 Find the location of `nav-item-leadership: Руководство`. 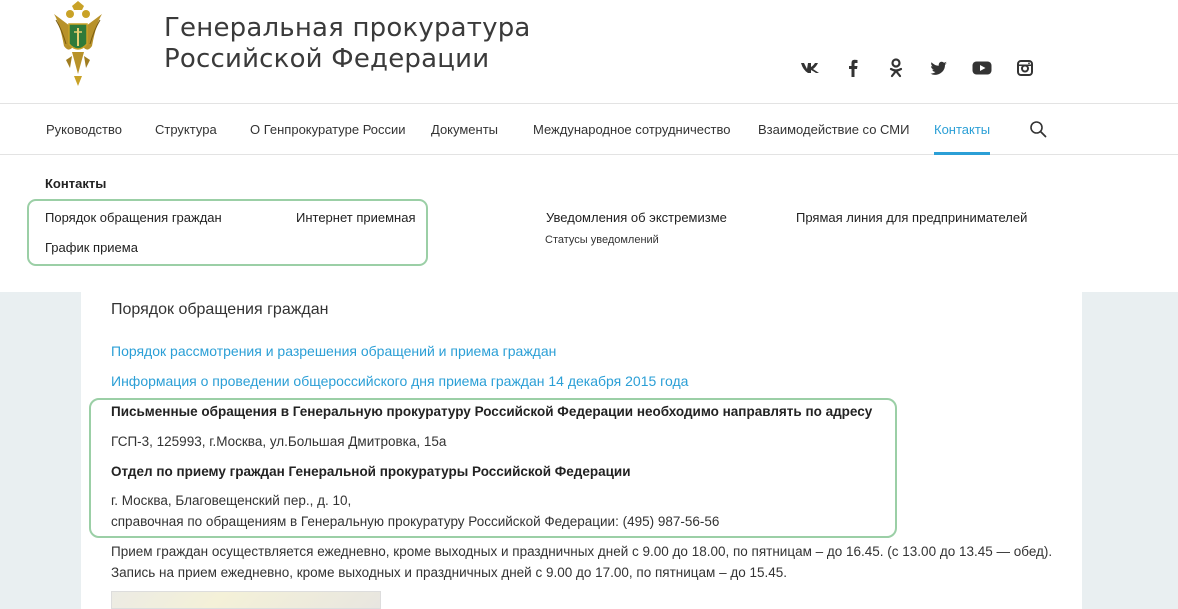

nav-item-leadership: Руководство is located at coordinates (84, 129).